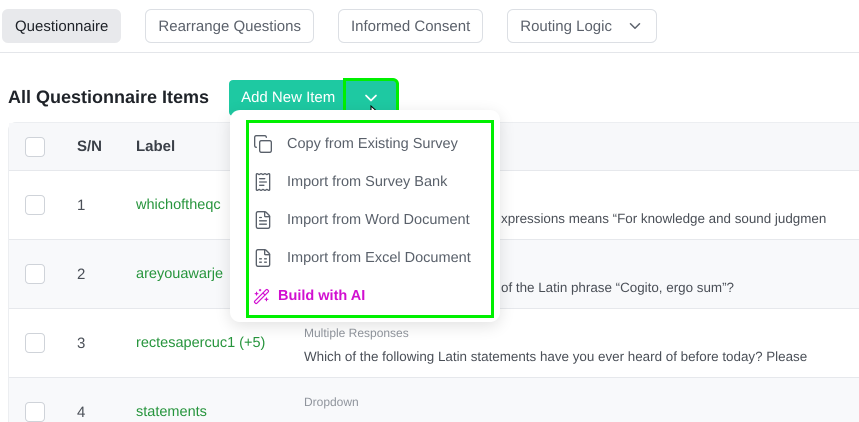 The image size is (859, 422). Describe the element at coordinates (372, 220) in the screenshot. I see `menu-item: Import from Word Document` at that location.